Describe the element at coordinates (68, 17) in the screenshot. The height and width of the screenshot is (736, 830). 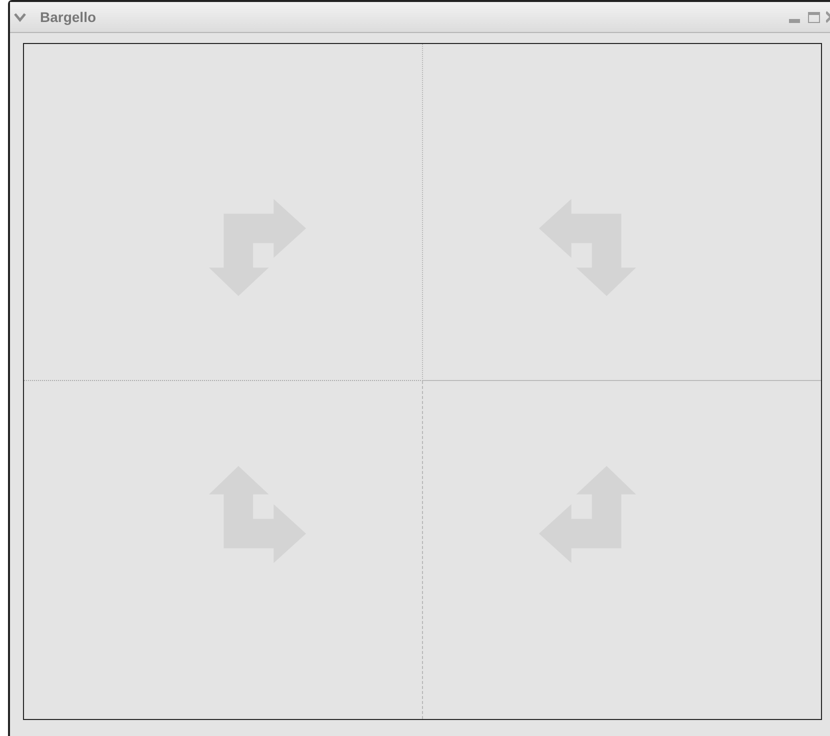
I see `window-title: Bargello` at that location.